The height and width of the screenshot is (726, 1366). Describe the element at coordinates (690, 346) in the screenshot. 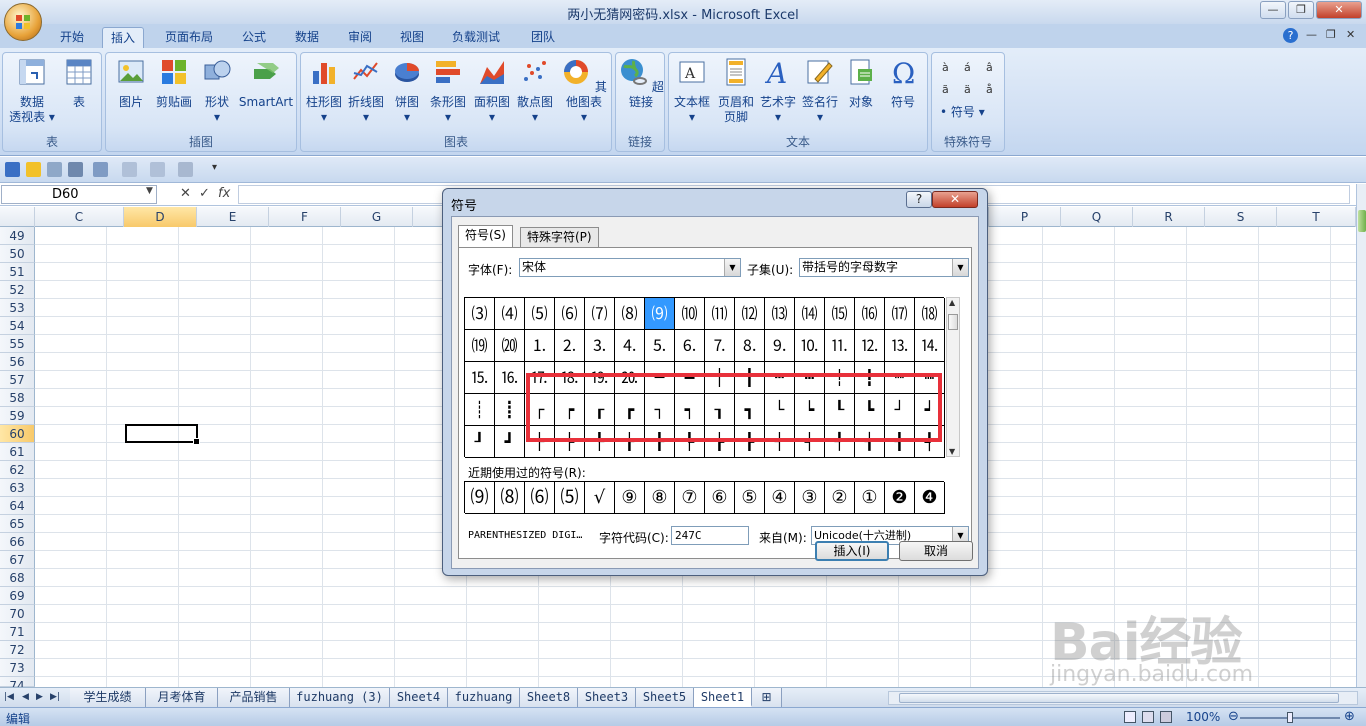

I see `symbol-cell: ⒍` at that location.